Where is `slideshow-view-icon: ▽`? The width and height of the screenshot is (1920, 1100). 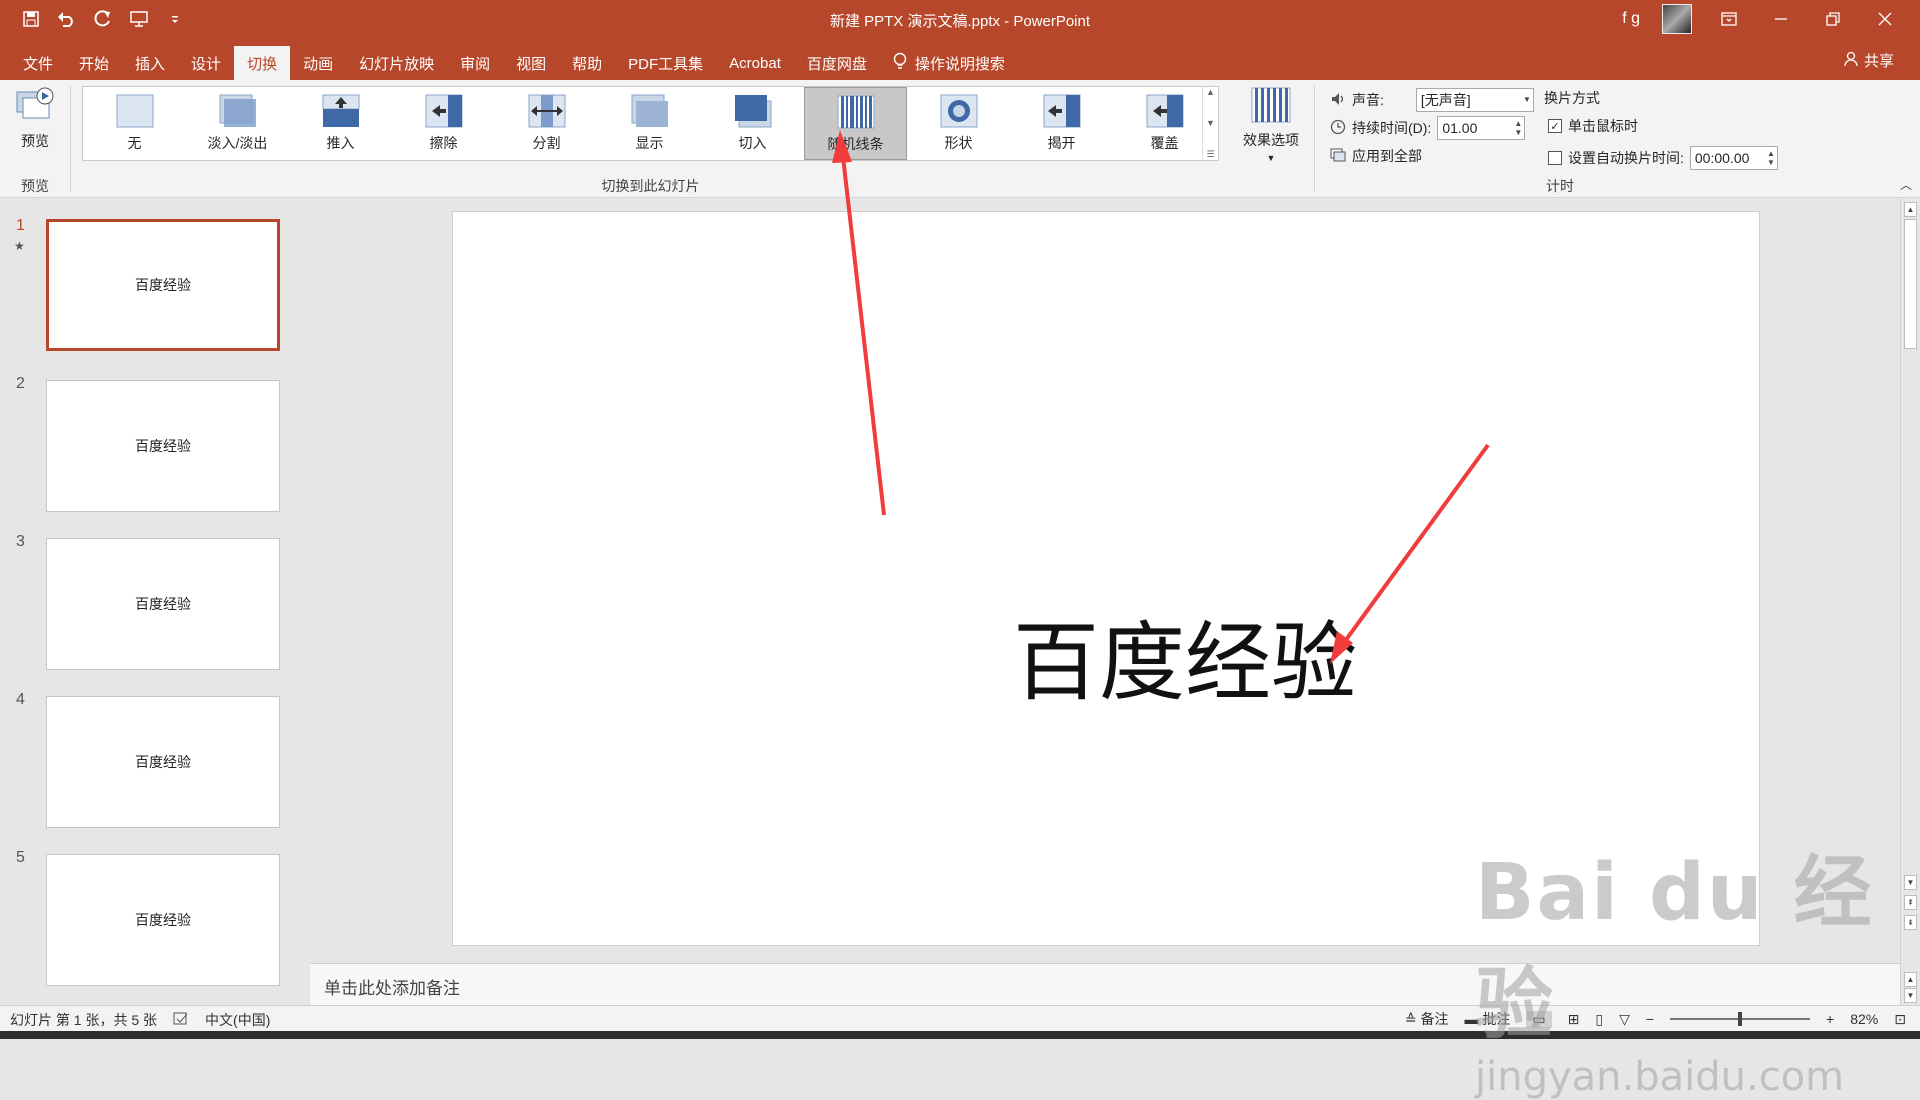 slideshow-view-icon: ▽ is located at coordinates (1624, 1019).